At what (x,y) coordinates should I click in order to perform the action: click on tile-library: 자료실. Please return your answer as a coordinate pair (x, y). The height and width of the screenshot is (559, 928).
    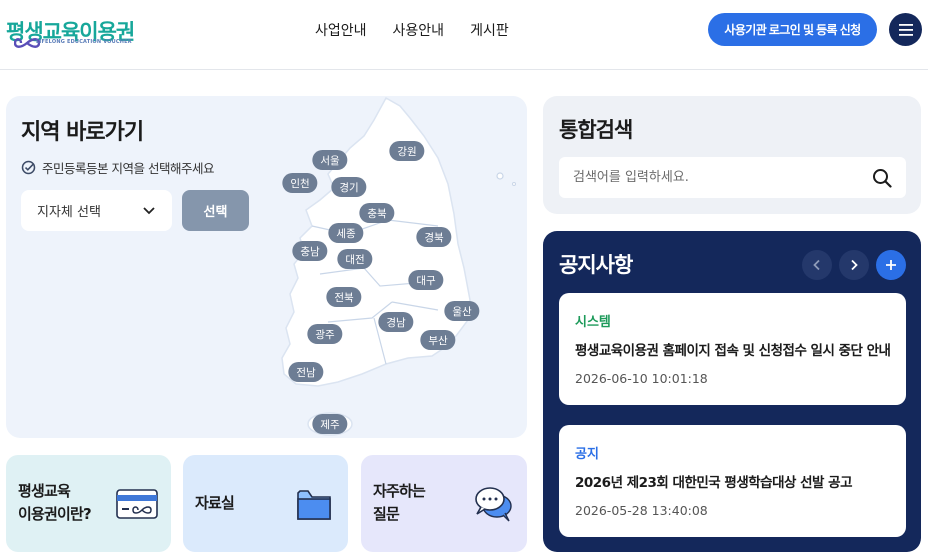
    Looking at the image, I should click on (265, 503).